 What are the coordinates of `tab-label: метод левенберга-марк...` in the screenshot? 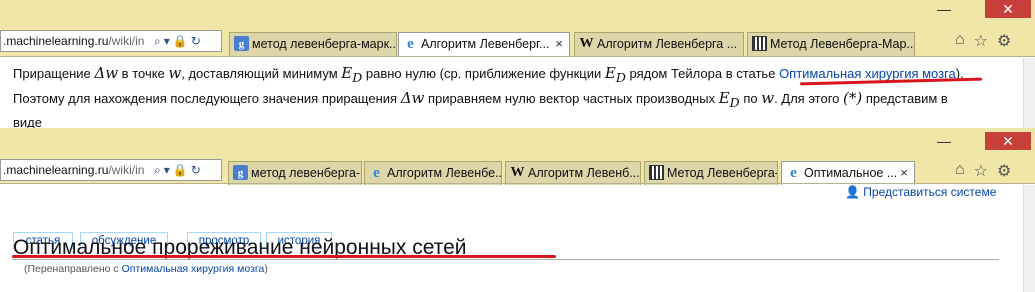 It's located at (324, 44).